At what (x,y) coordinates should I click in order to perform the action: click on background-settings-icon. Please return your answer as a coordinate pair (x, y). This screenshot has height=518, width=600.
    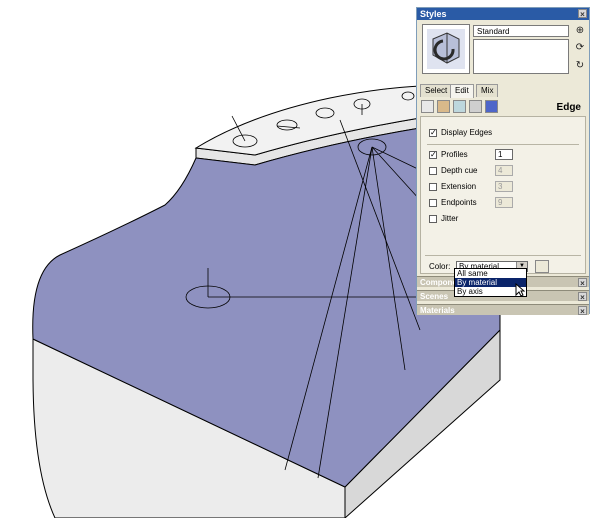
    Looking at the image, I should click on (459, 106).